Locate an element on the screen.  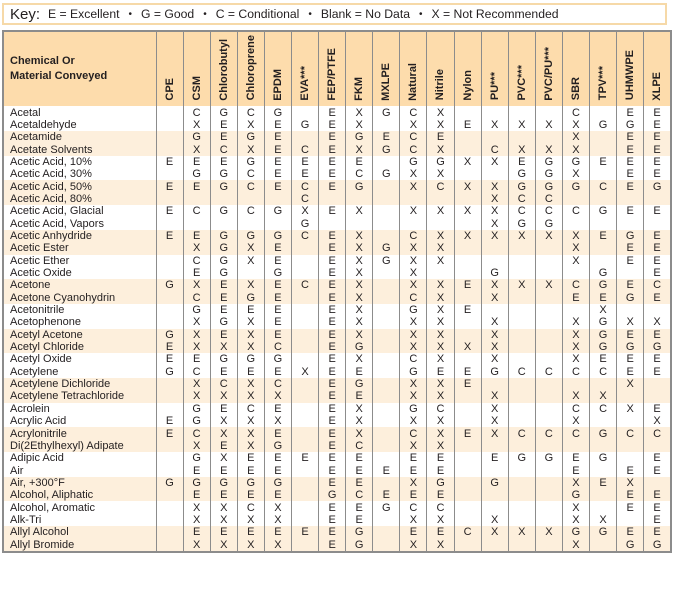
material-column-header: FEP/PTFE is located at coordinates (332, 69).